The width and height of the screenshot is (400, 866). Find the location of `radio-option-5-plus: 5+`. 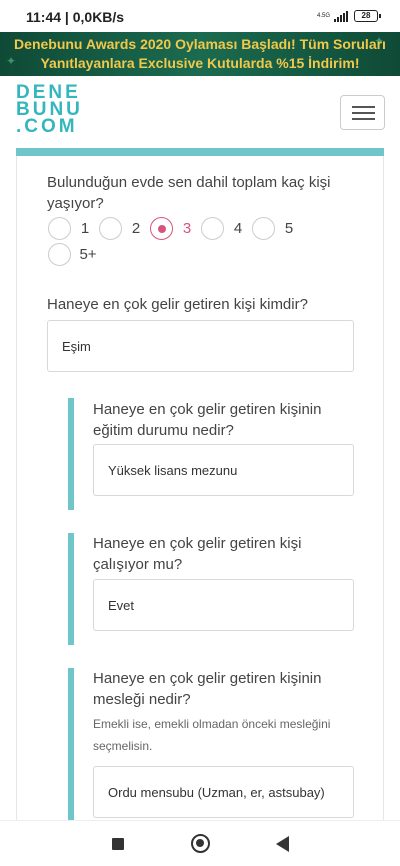

radio-option-5-plus: 5+ is located at coordinates (76, 254).